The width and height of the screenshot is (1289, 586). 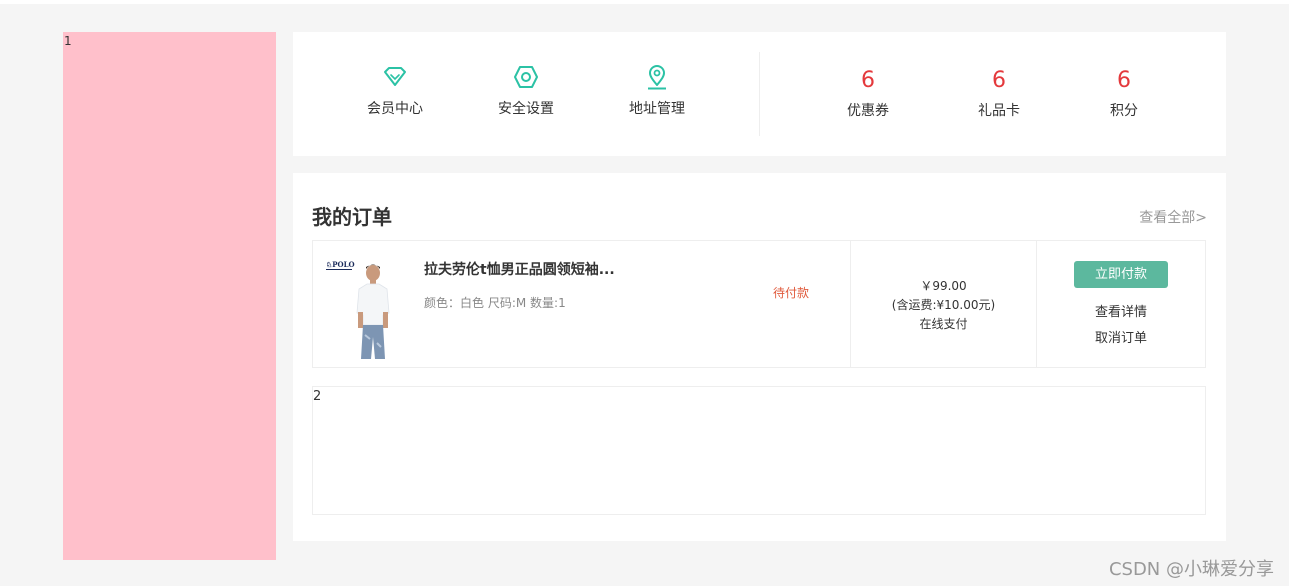 What do you see at coordinates (999, 111) in the screenshot?
I see `gift-card-label: 礼品卡` at bounding box center [999, 111].